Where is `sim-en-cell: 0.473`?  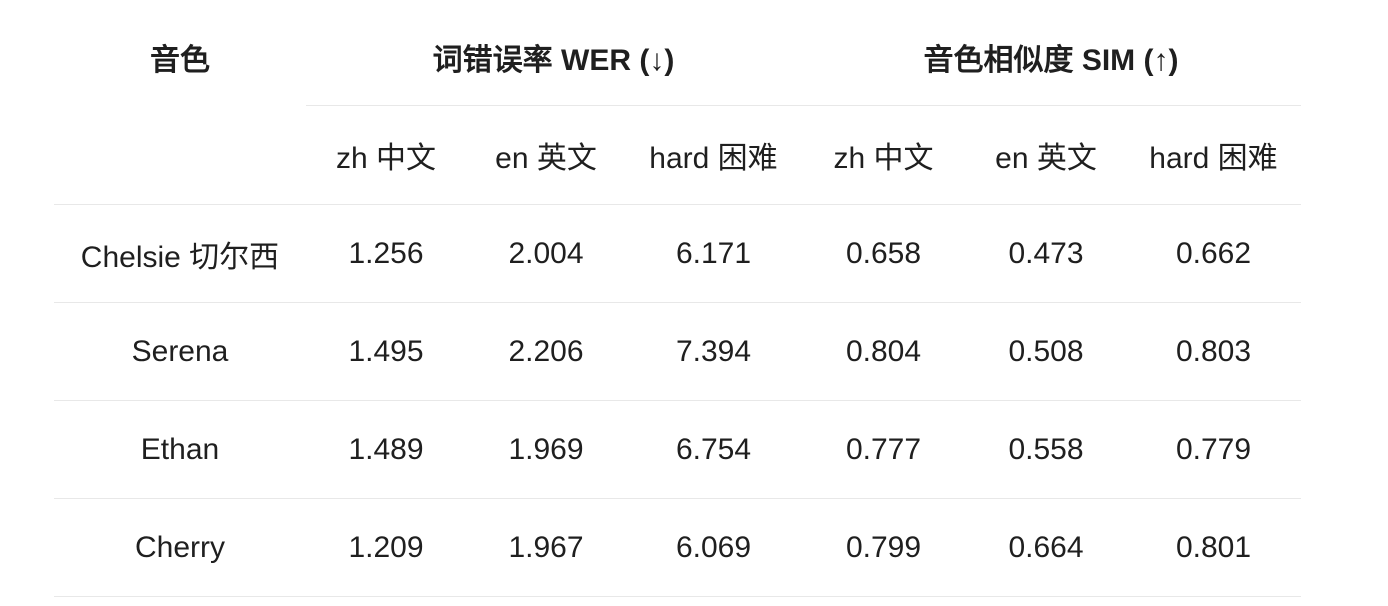
sim-en-cell: 0.473 is located at coordinates (1046, 253).